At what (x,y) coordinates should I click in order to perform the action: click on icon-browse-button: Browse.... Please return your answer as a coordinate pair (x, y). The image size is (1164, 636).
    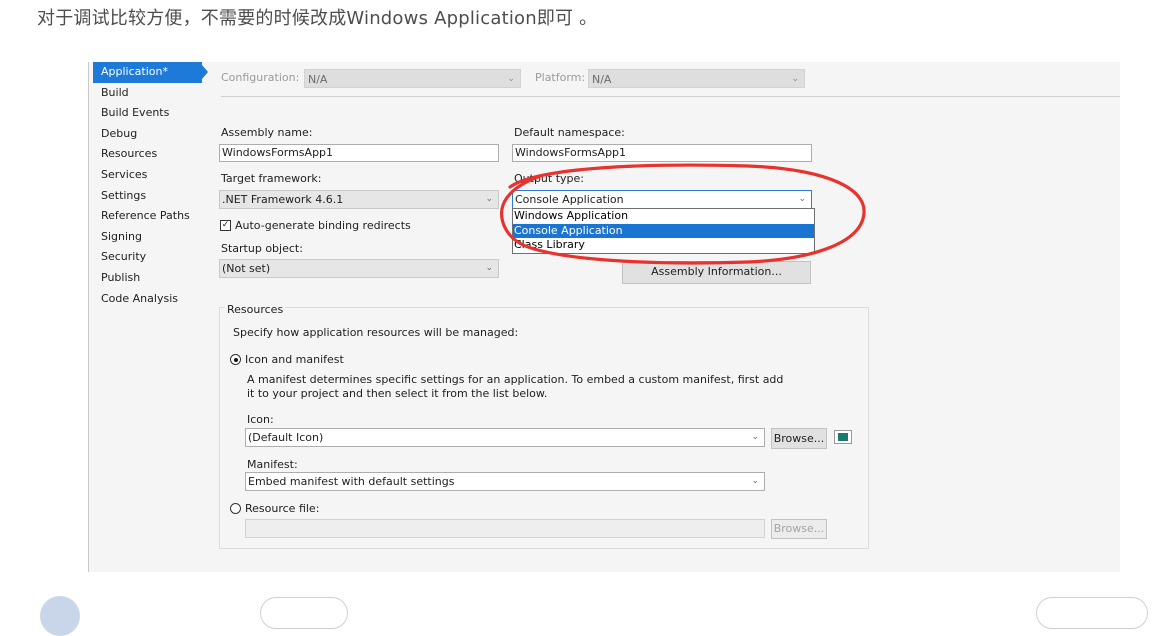
    Looking at the image, I should click on (799, 438).